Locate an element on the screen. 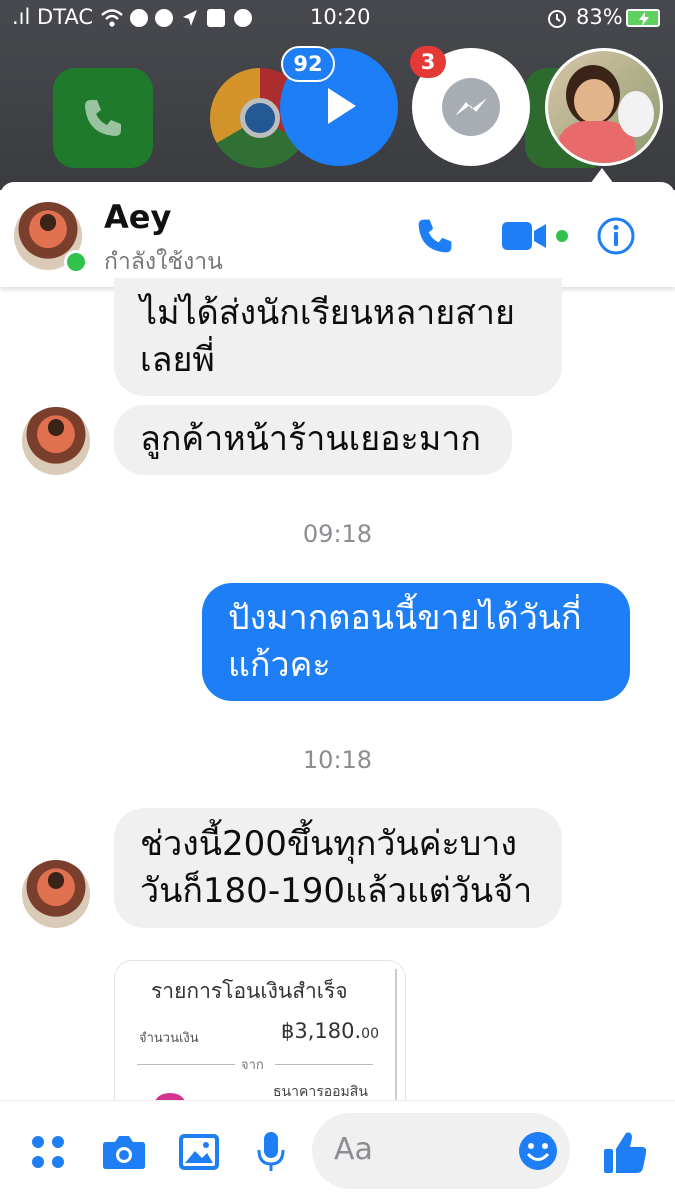 This screenshot has height=1201, width=675. chat-header: Aey กำลังใช้งาน is located at coordinates (337, 234).